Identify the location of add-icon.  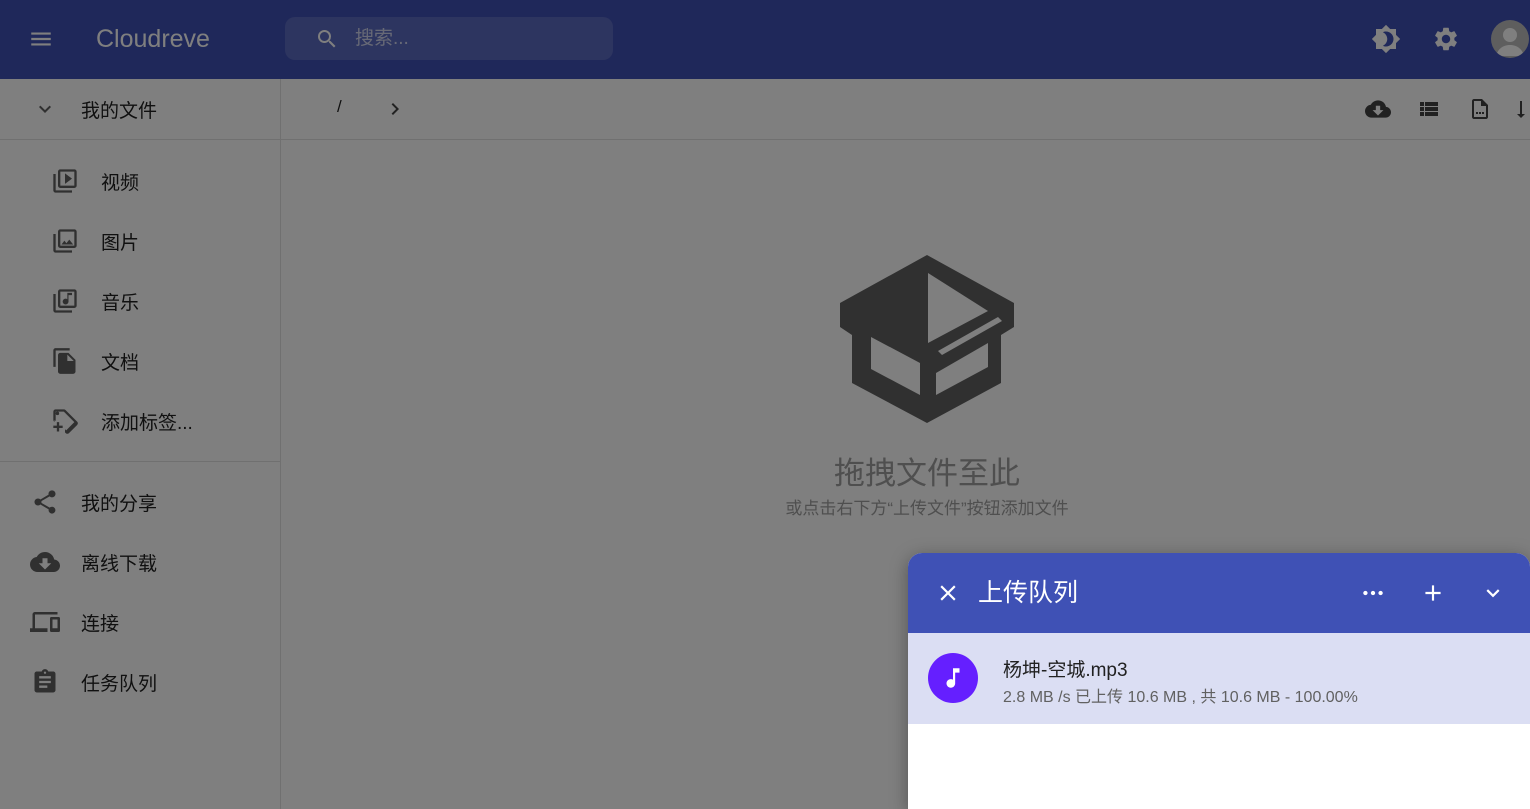
(1433, 593).